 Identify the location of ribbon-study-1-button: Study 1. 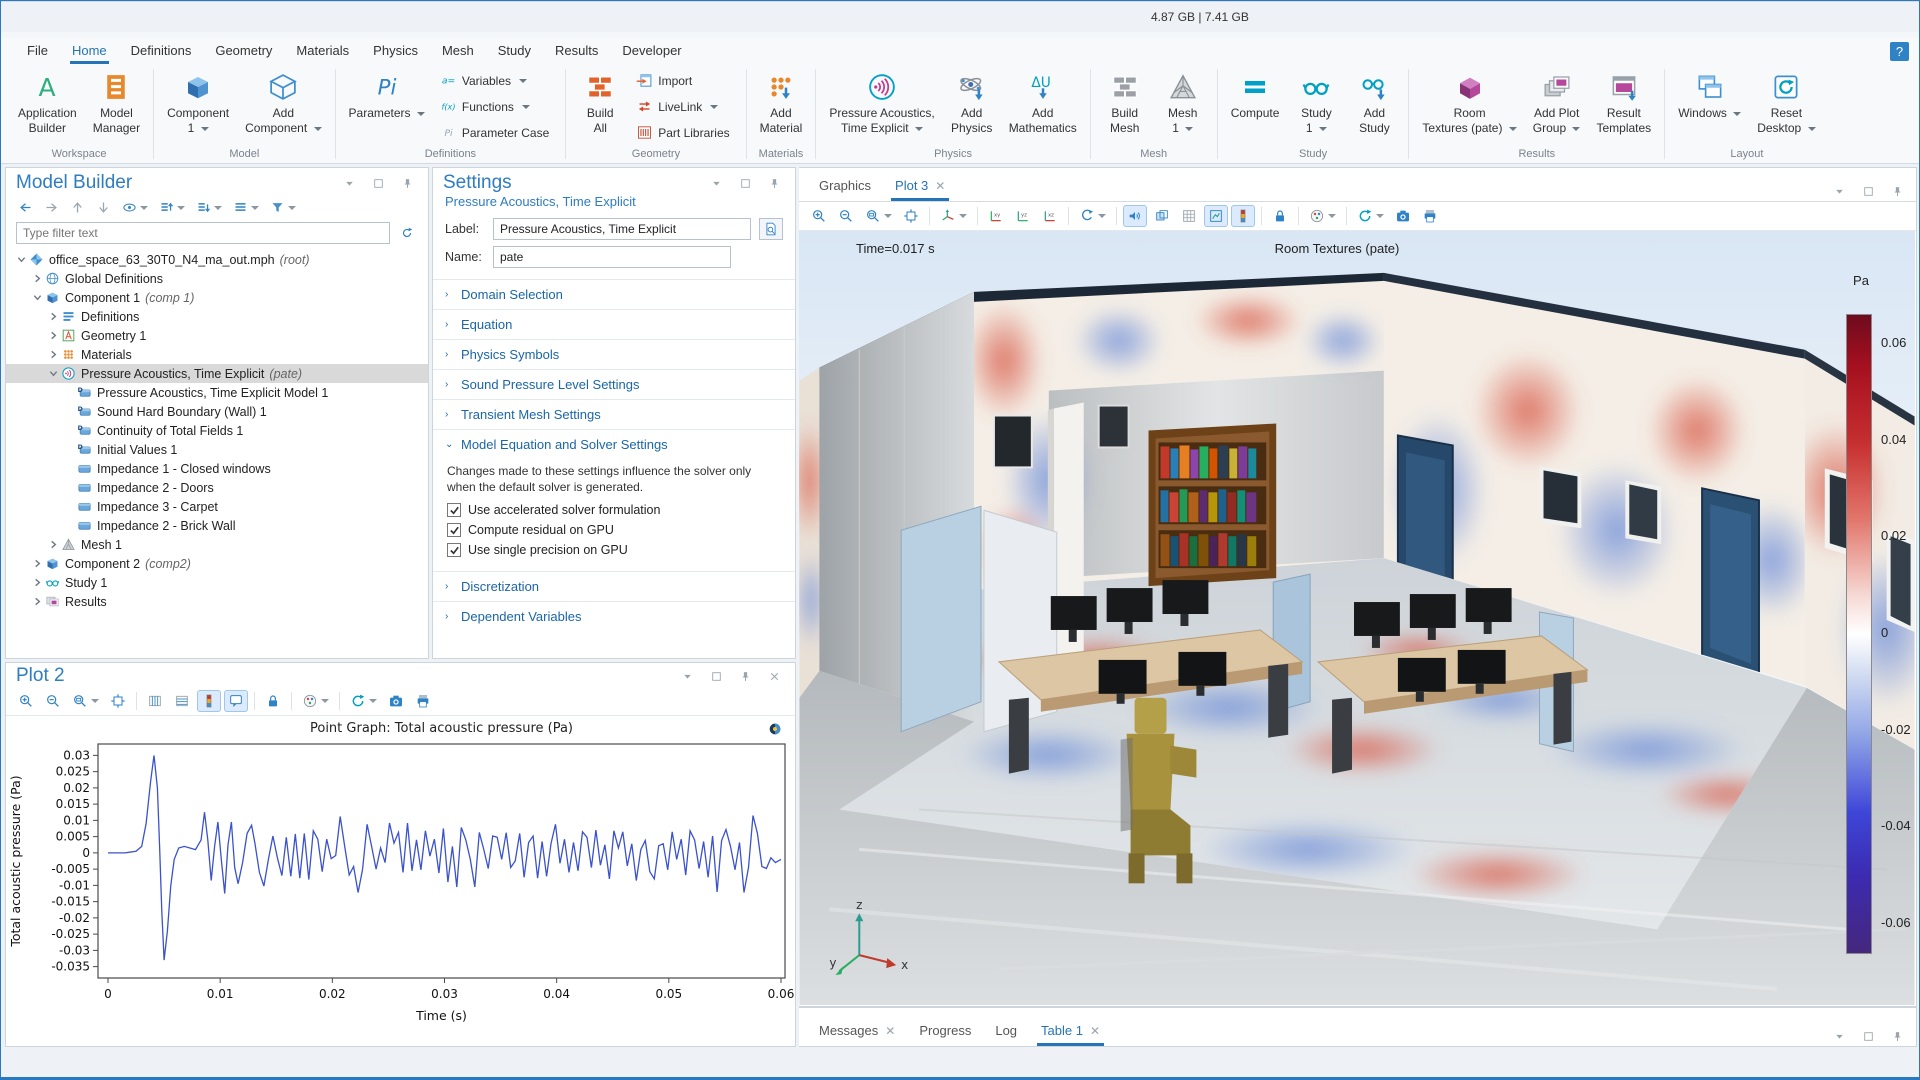
(1316, 106).